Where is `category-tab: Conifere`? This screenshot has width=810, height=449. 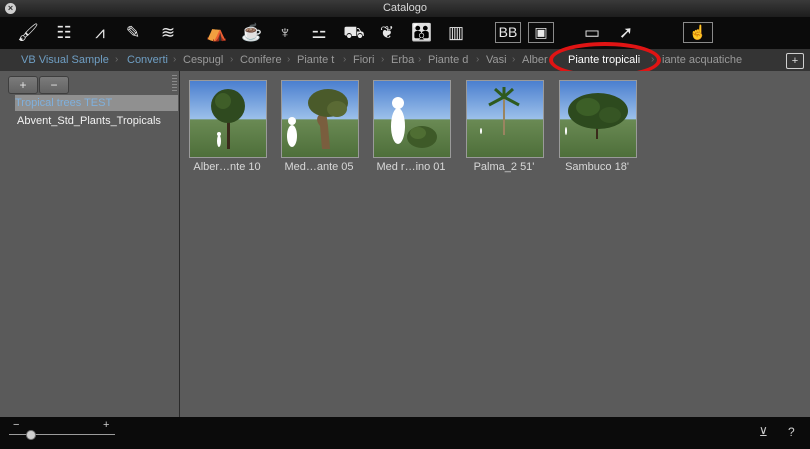
category-tab: Conifere is located at coordinates (261, 60).